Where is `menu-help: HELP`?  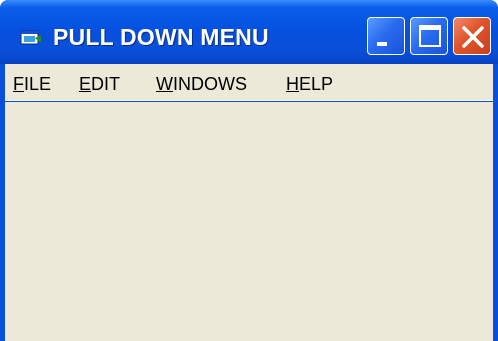 menu-help: HELP is located at coordinates (309, 84).